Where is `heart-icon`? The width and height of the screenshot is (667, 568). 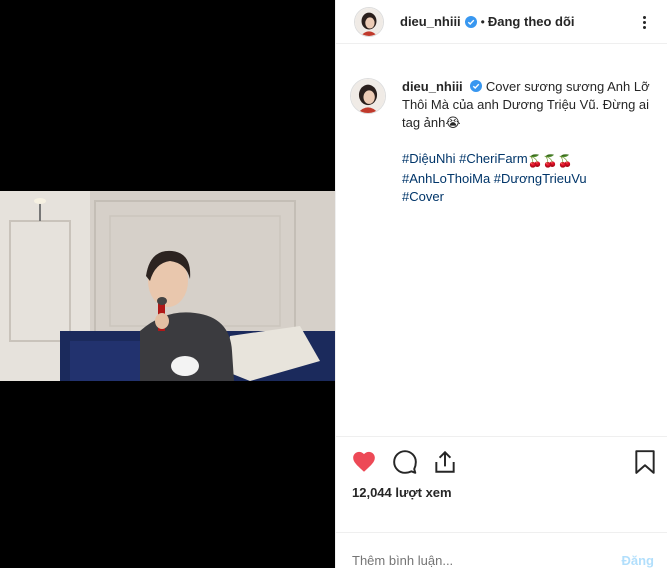 heart-icon is located at coordinates (364, 462).